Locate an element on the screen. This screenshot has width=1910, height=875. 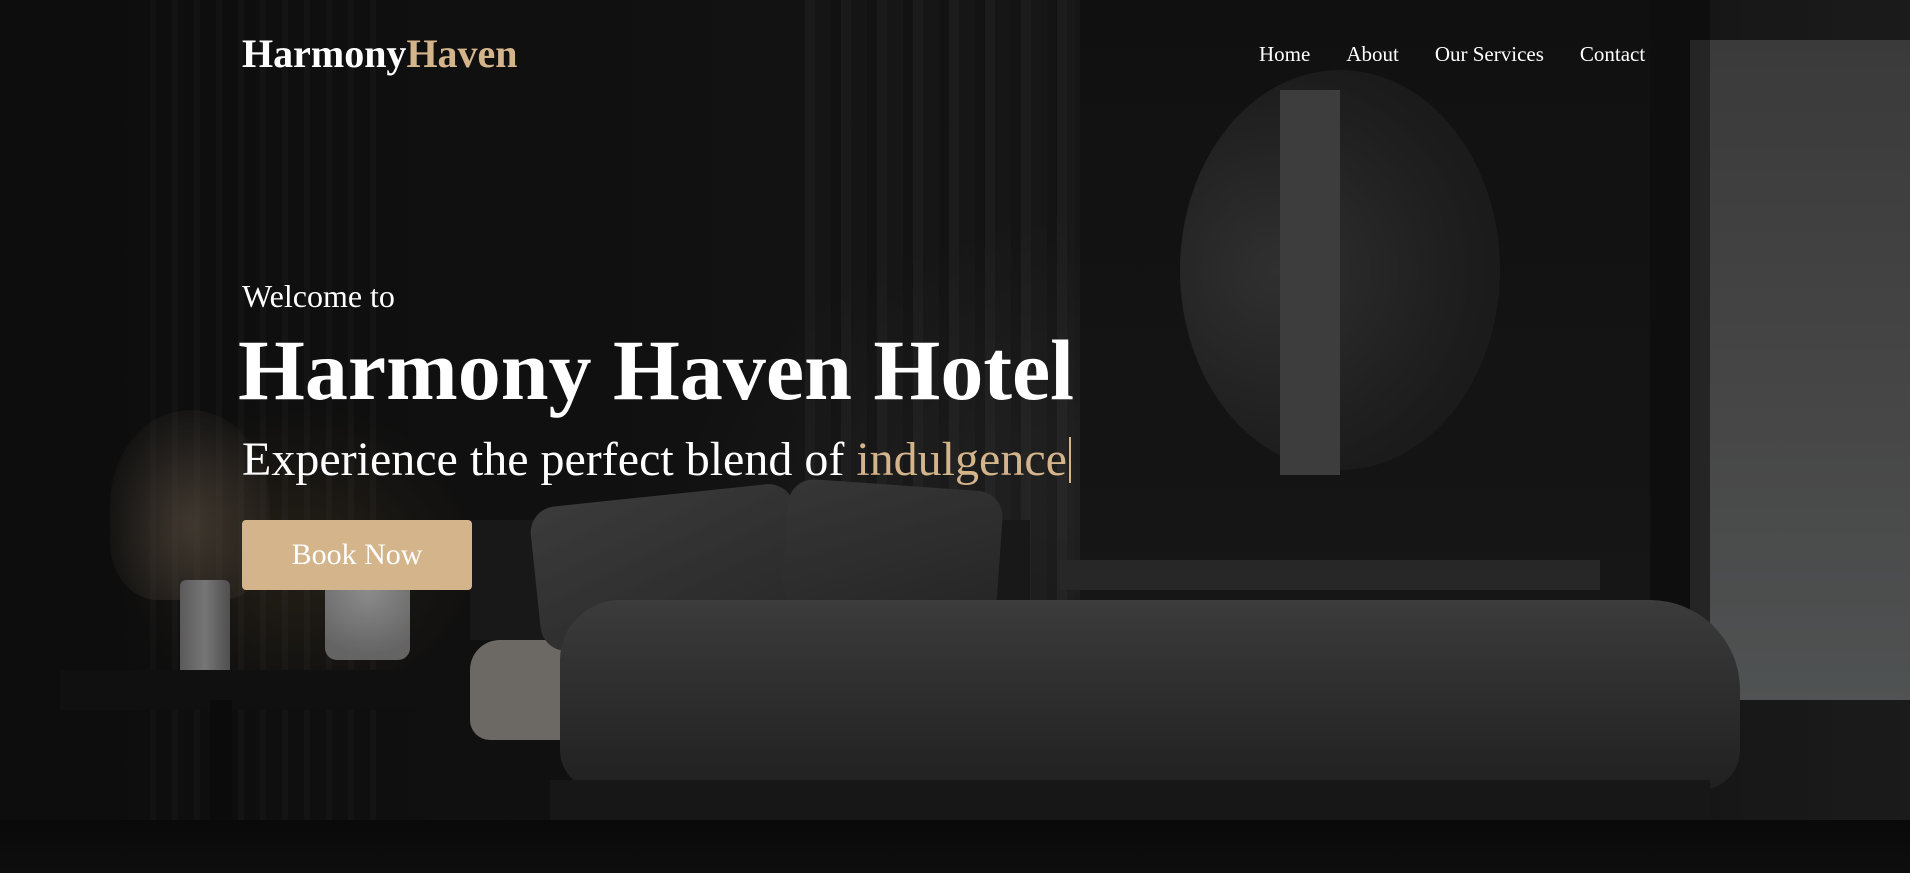
logo-accent-text: Haven is located at coordinates (462, 53).